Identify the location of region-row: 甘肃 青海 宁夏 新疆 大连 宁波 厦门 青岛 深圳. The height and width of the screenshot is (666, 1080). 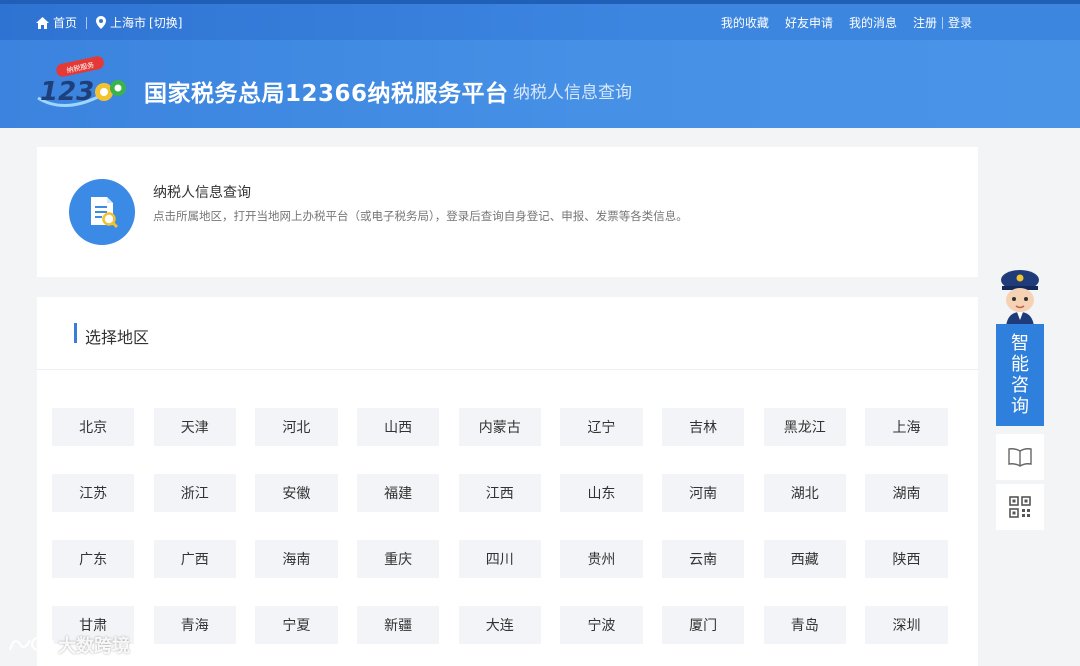
(509, 636).